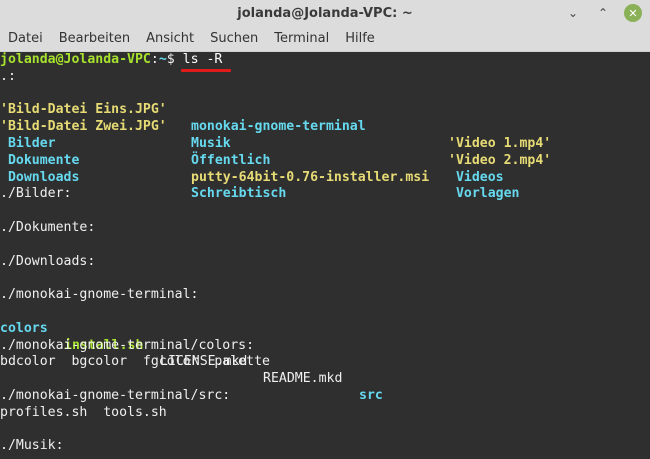 The width and height of the screenshot is (650, 459). I want to click on close-icon: ✕, so click(633, 13).